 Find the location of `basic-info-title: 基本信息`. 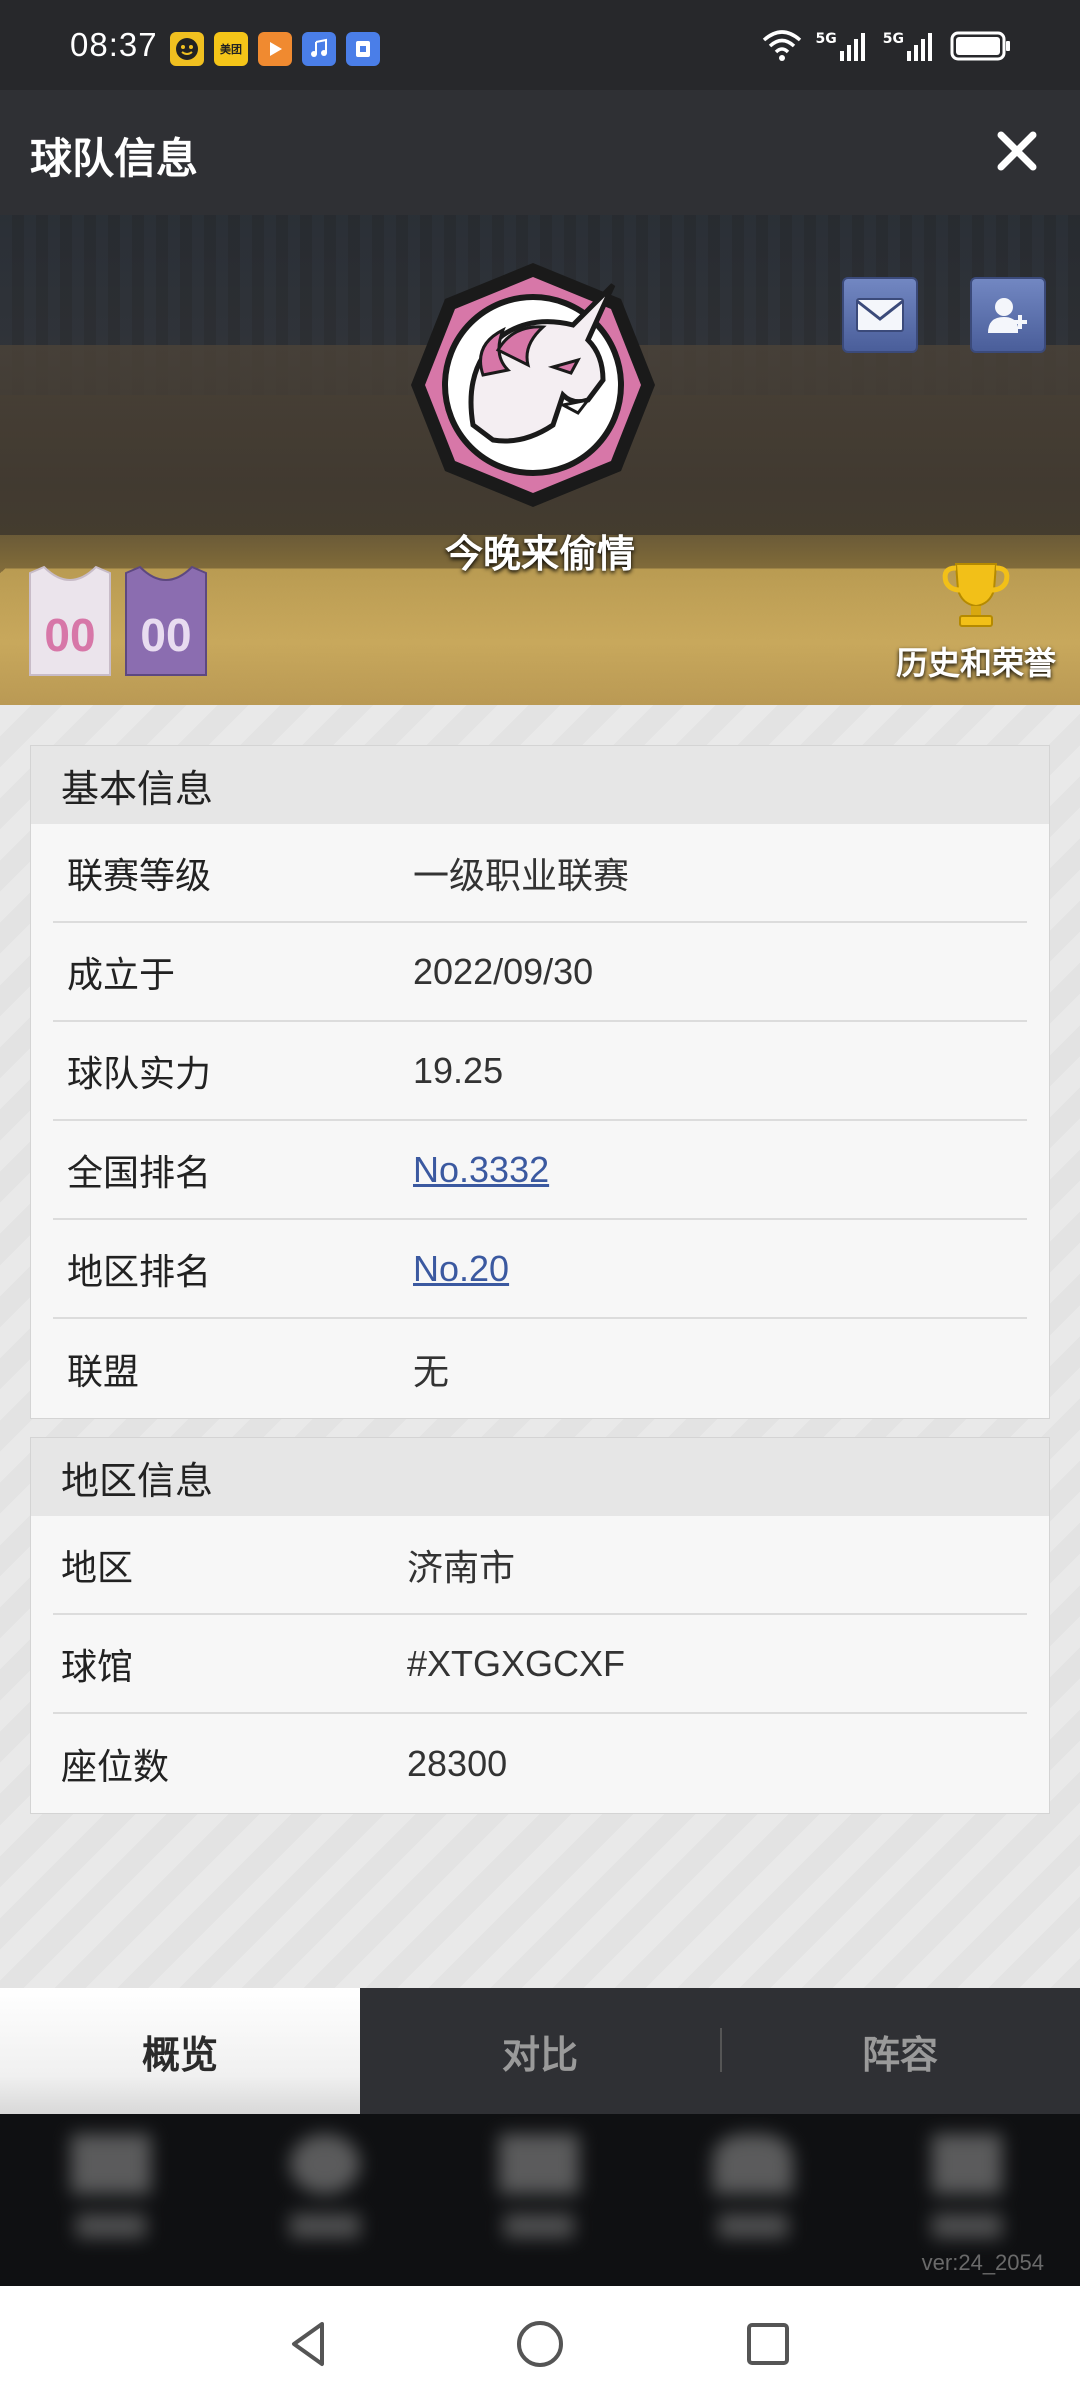

basic-info-title: 基本信息 is located at coordinates (540, 785).